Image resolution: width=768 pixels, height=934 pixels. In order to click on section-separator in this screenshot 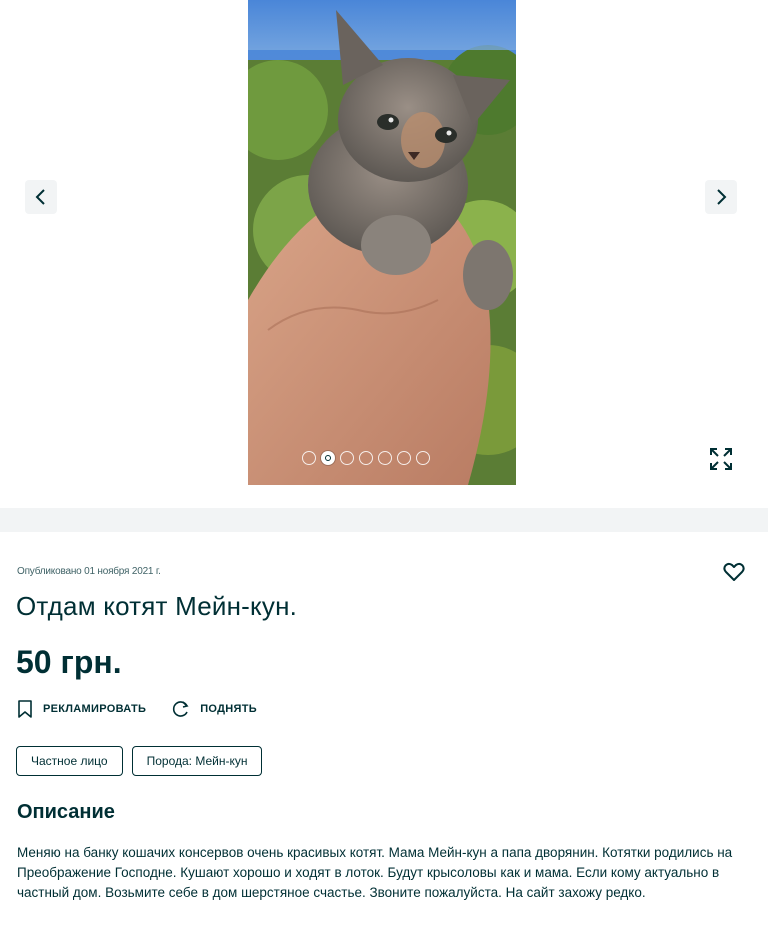, I will do `click(384, 520)`.